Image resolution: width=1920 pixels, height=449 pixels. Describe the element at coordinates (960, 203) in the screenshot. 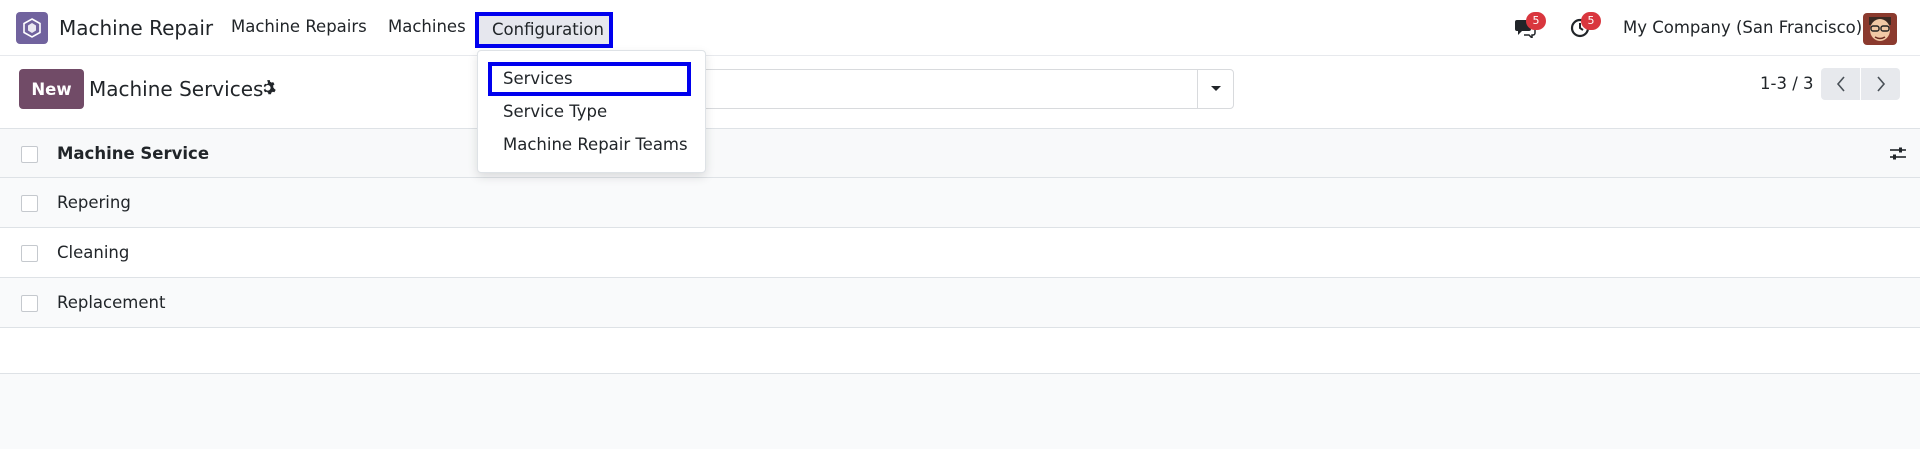

I see `table-row: Repering` at that location.